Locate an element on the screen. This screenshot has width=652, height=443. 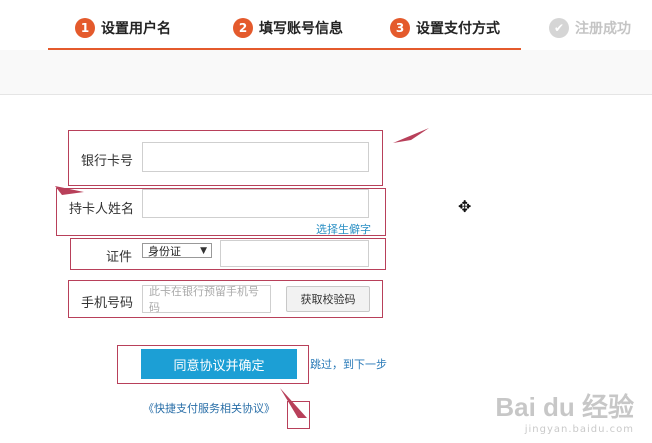
arrow-to-bank-card is located at coordinates (411, 135).